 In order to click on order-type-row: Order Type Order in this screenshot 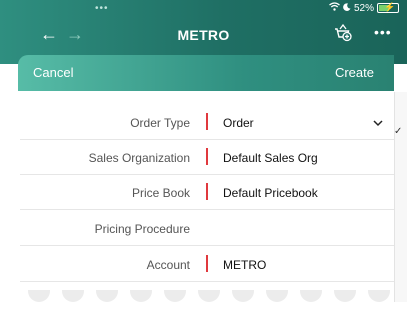, I will do `click(207, 122)`.